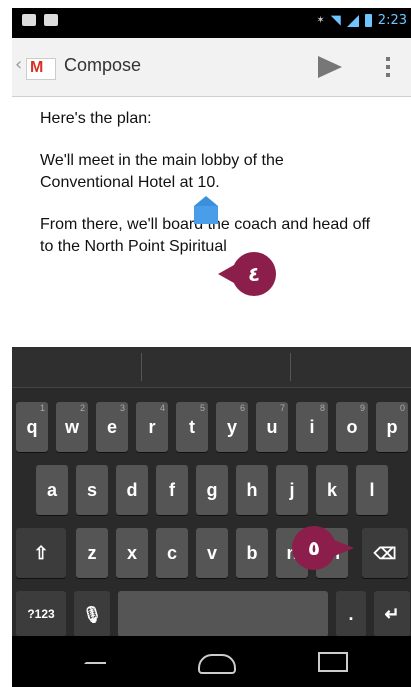  What do you see at coordinates (18, 64) in the screenshot?
I see `up-caret-icon: ‹` at bounding box center [18, 64].